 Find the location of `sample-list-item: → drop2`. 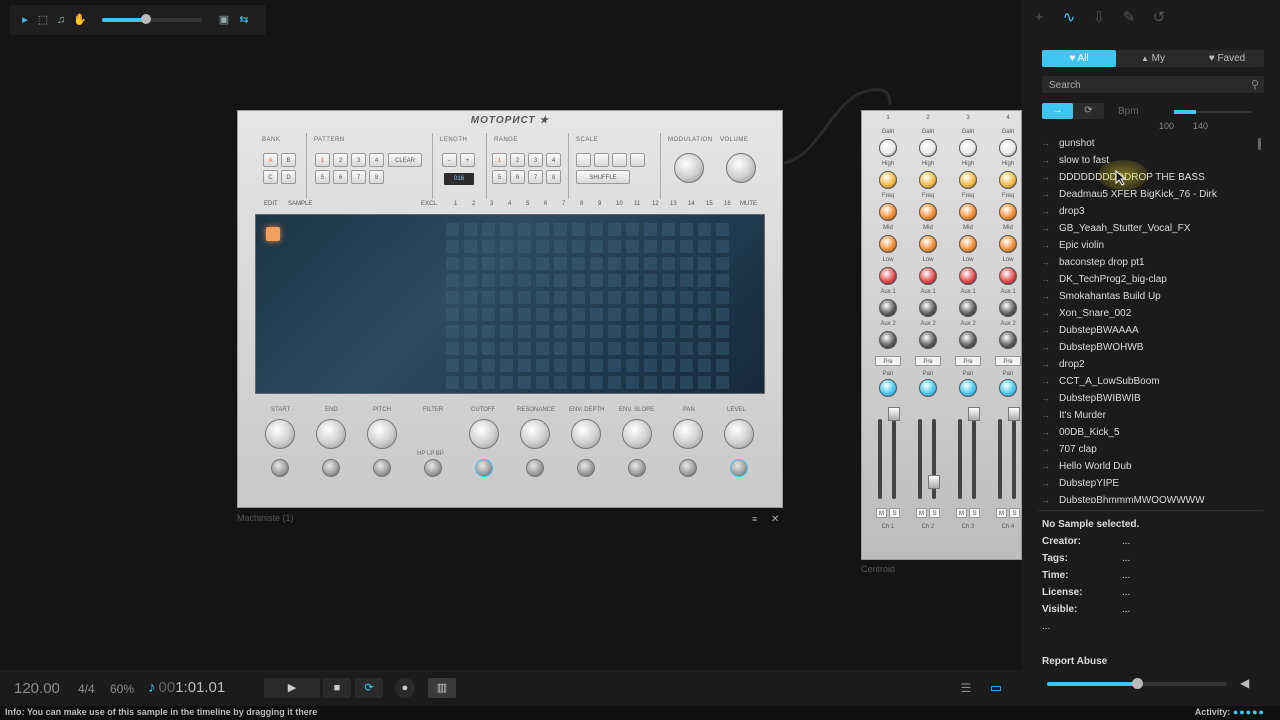

sample-list-item: → drop2 is located at coordinates (1149, 364).